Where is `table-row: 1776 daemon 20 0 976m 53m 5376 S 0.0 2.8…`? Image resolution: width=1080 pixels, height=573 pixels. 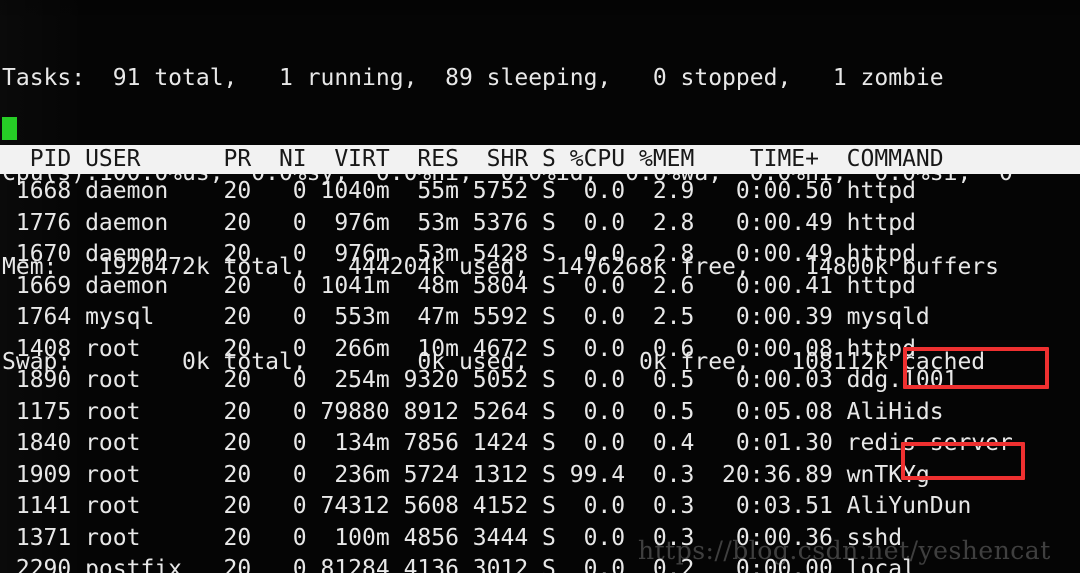
table-row: 1776 daemon 20 0 976m 53m 5376 S 0.0 2.8… is located at coordinates (540, 224).